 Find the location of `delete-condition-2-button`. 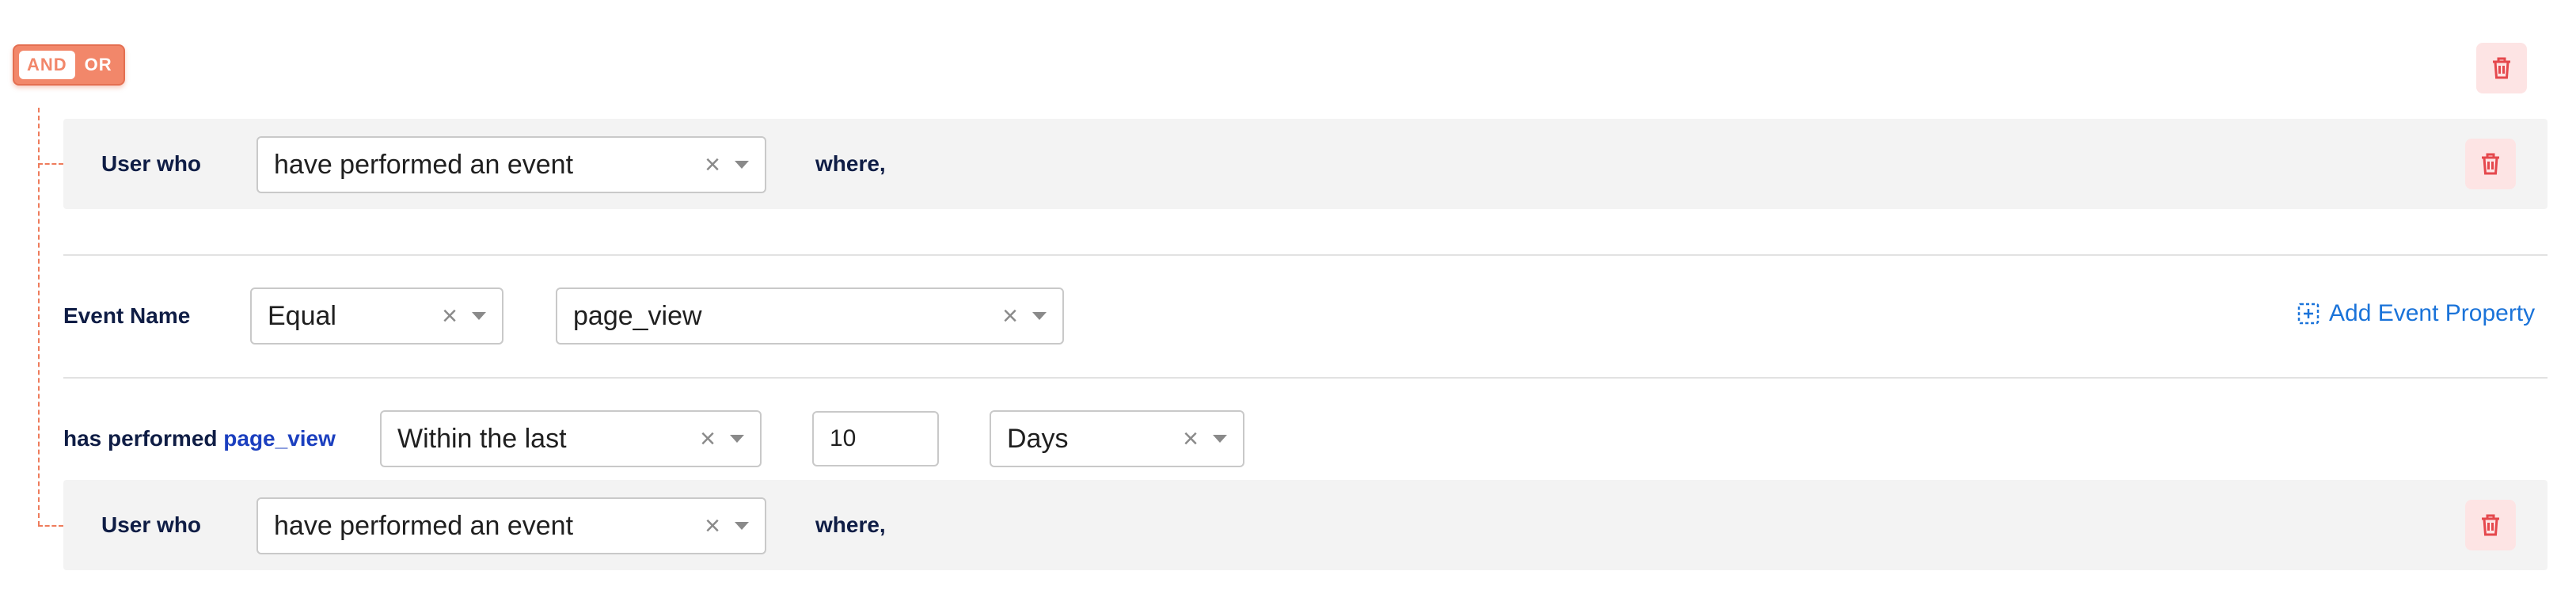

delete-condition-2-button is located at coordinates (2490, 525).